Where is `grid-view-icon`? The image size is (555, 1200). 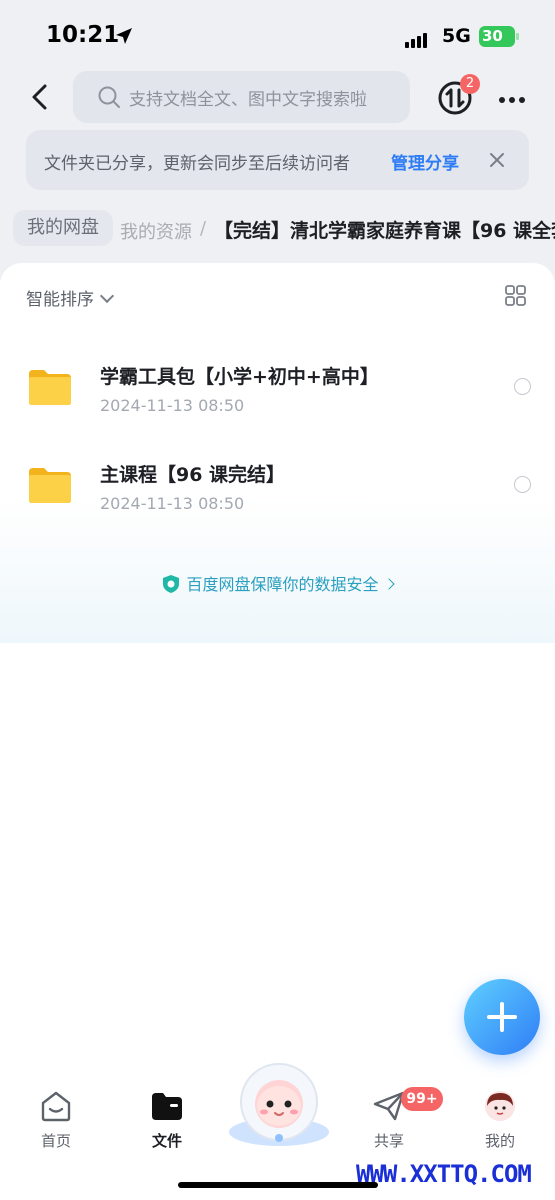
grid-view-icon is located at coordinates (515, 295).